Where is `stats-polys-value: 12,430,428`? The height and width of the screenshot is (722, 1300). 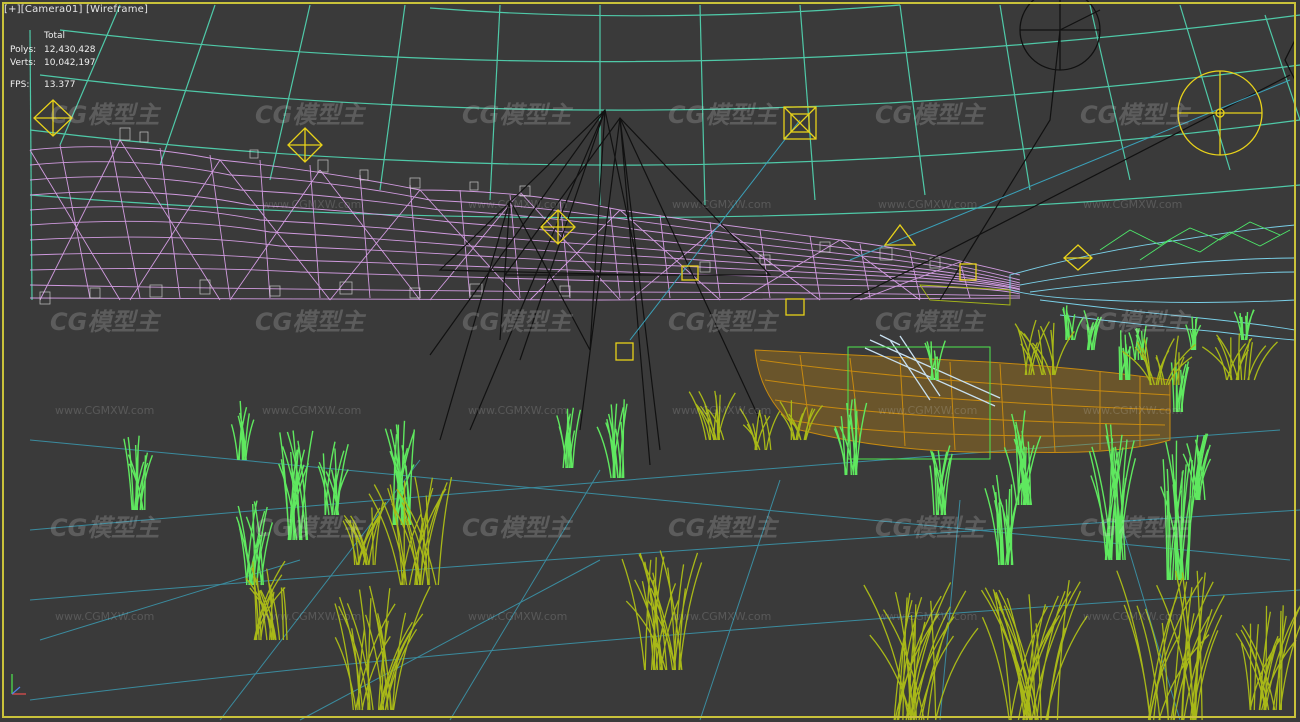
stats-polys-value: 12,430,428 is located at coordinates (70, 49).